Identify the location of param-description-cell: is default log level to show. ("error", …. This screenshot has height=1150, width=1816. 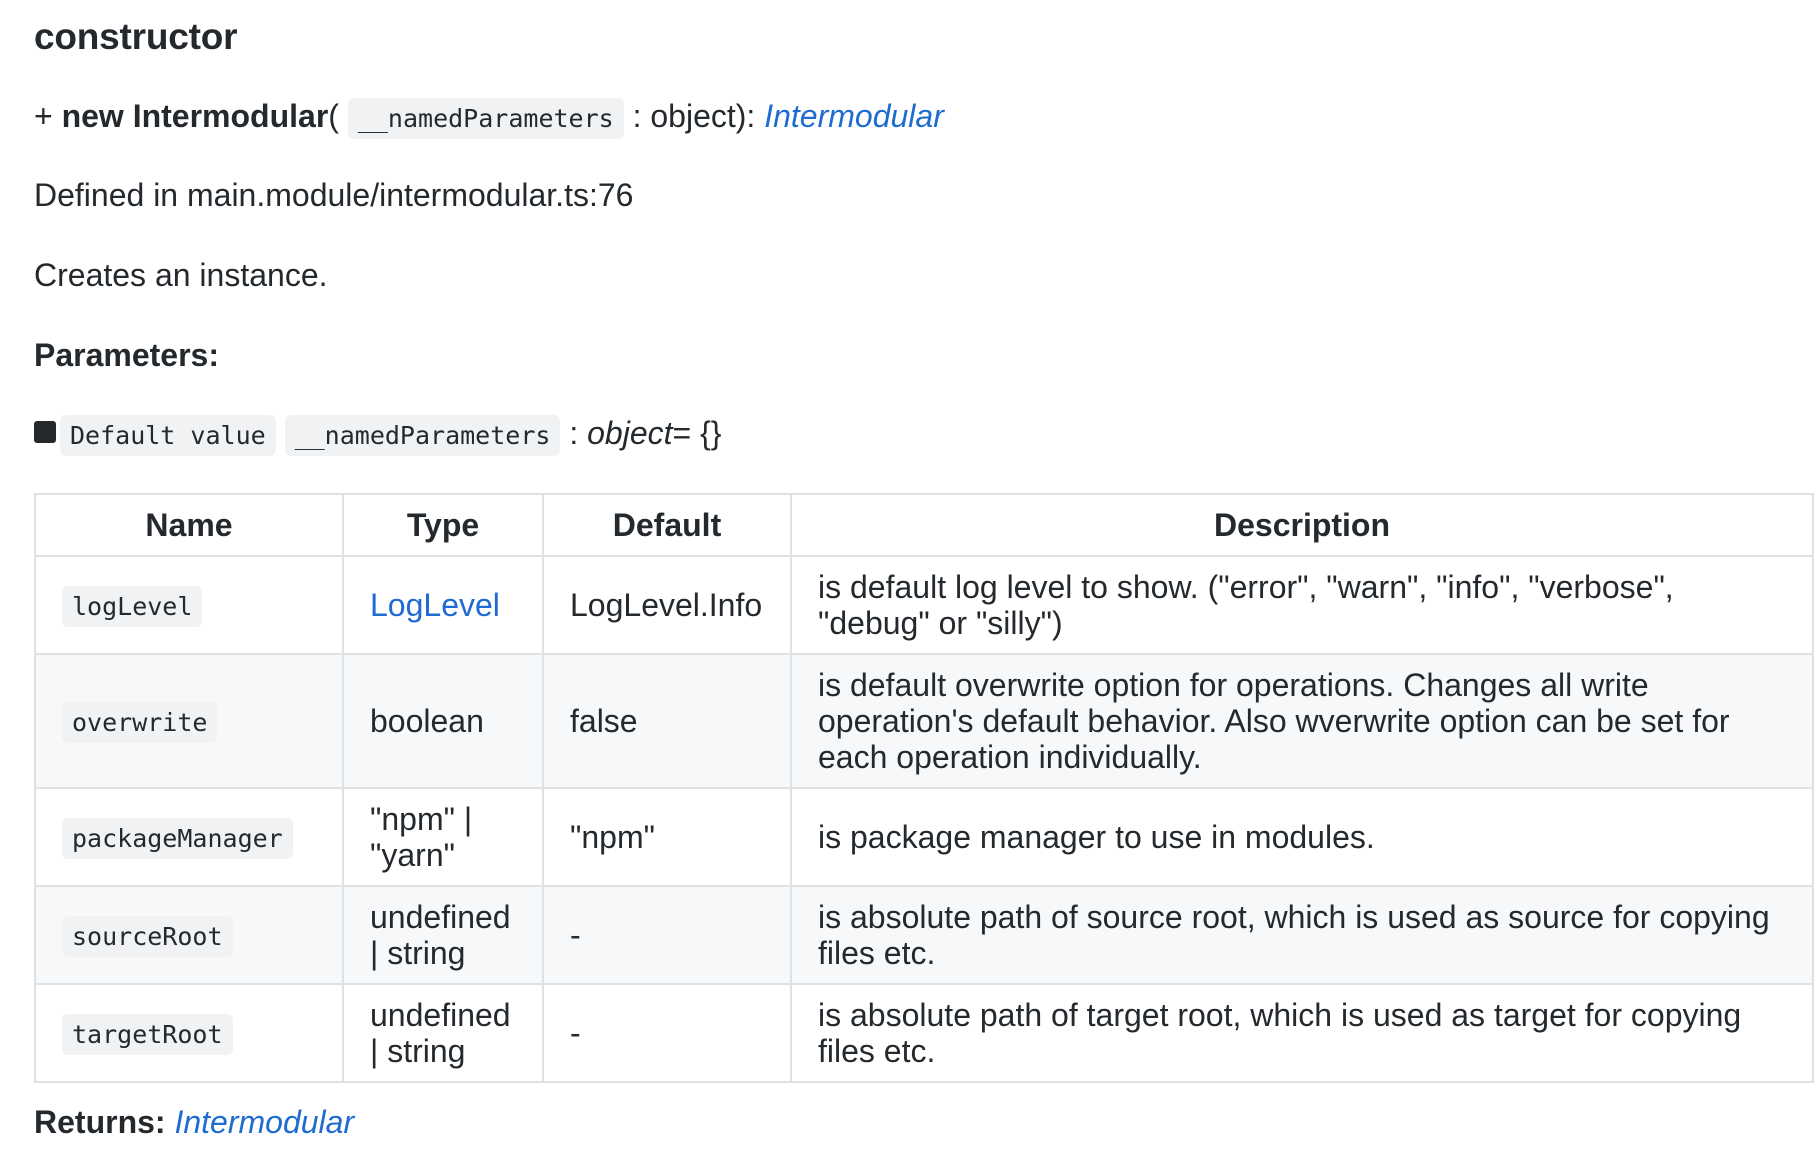
(1302, 605).